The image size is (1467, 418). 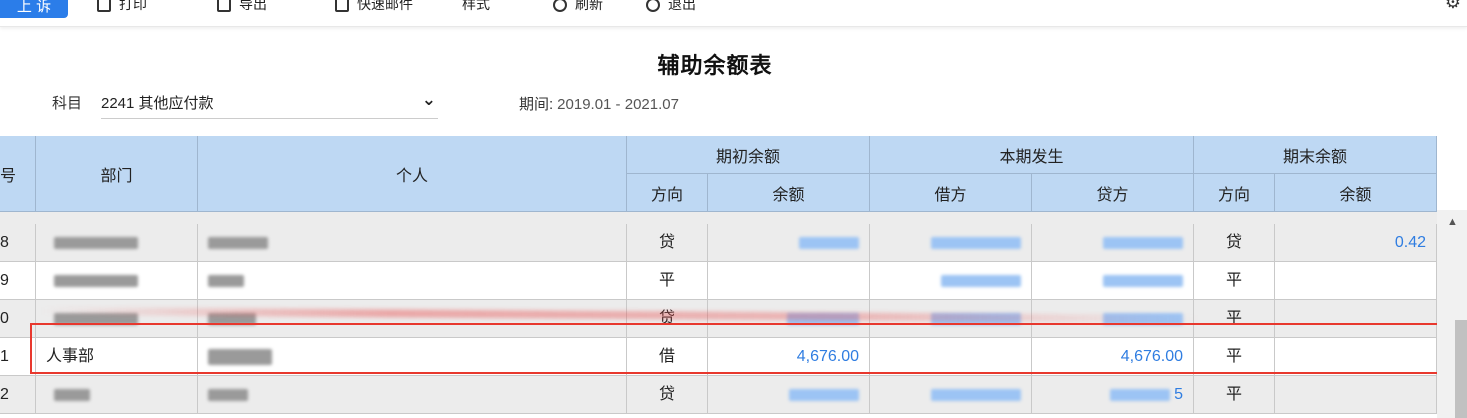 What do you see at coordinates (671, 7) in the screenshot?
I see `exit-button: 退出` at bounding box center [671, 7].